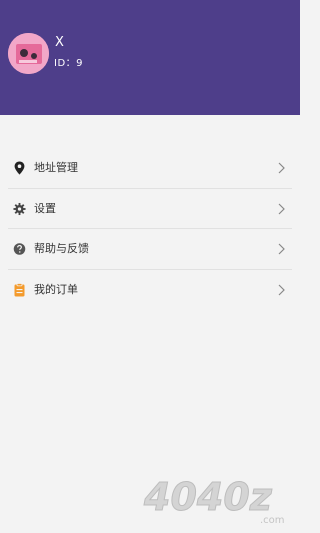 This screenshot has width=320, height=533. What do you see at coordinates (59, 42) in the screenshot?
I see `user-name: X` at bounding box center [59, 42].